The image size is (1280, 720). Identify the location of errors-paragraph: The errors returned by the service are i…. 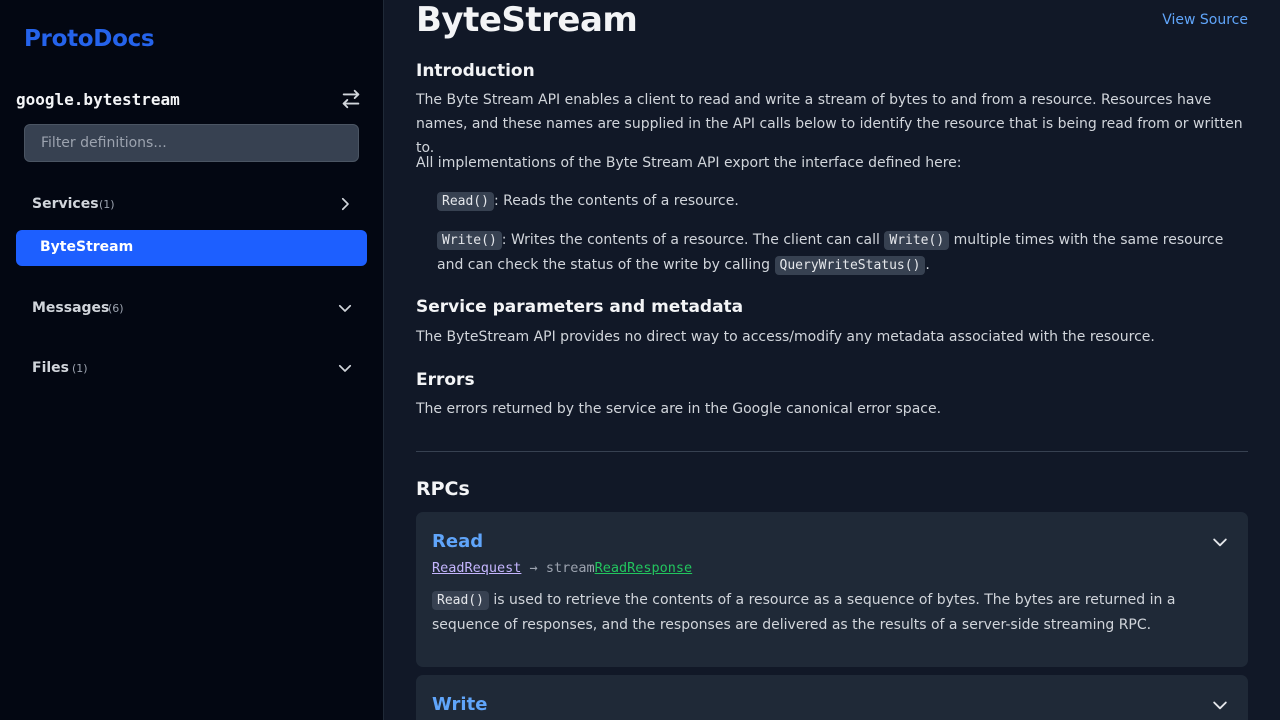
(679, 409).